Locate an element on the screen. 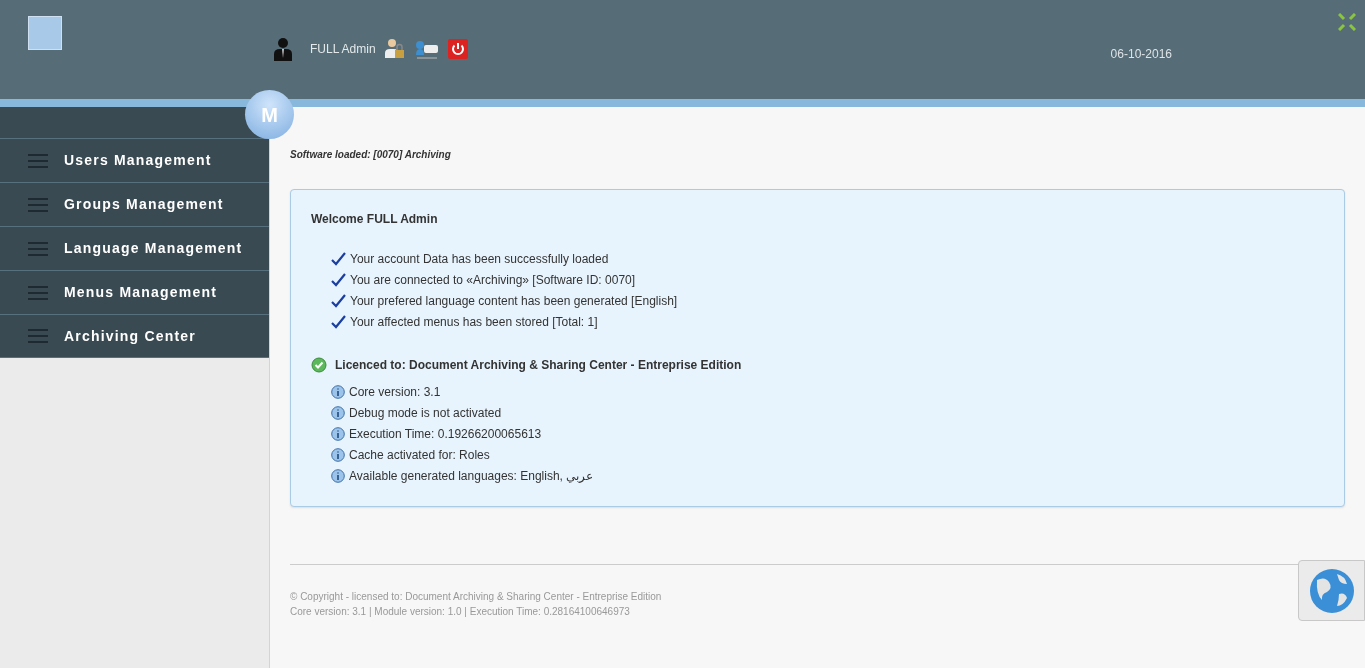  fullscreen-icon is located at coordinates (1347, 22).